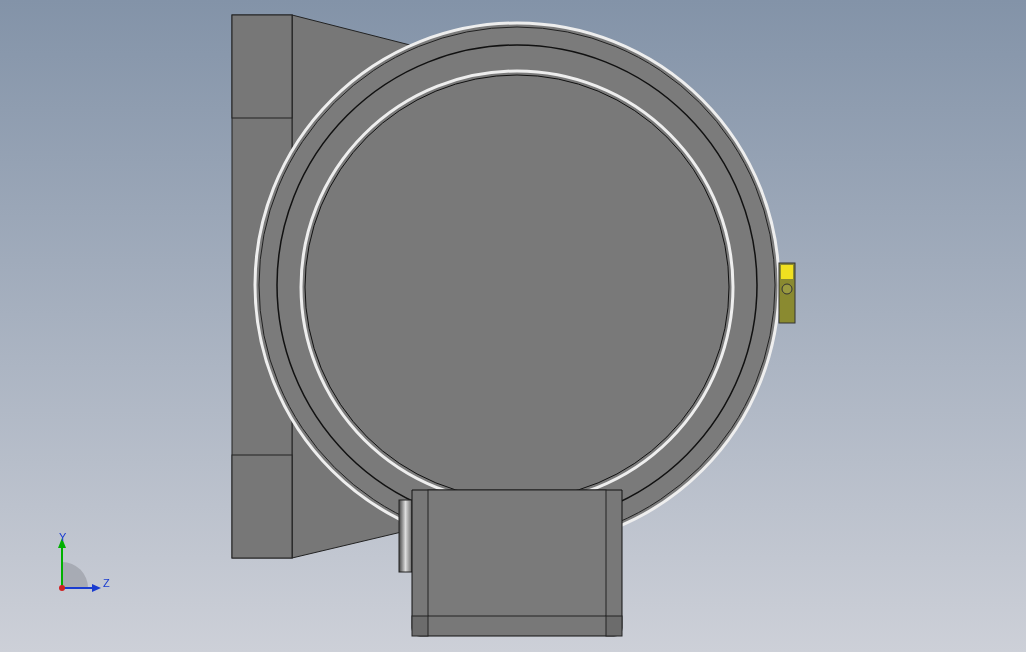 Image resolution: width=1026 pixels, height=652 pixels. Describe the element at coordinates (62, 588) in the screenshot. I see `origin-dot-icon` at that location.